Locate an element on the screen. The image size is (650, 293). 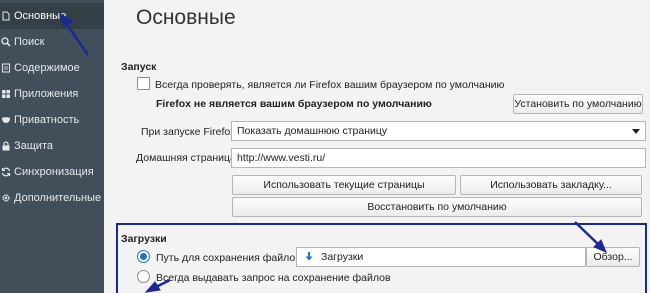
downloads-section-title: Загрузки is located at coordinates (144, 239).